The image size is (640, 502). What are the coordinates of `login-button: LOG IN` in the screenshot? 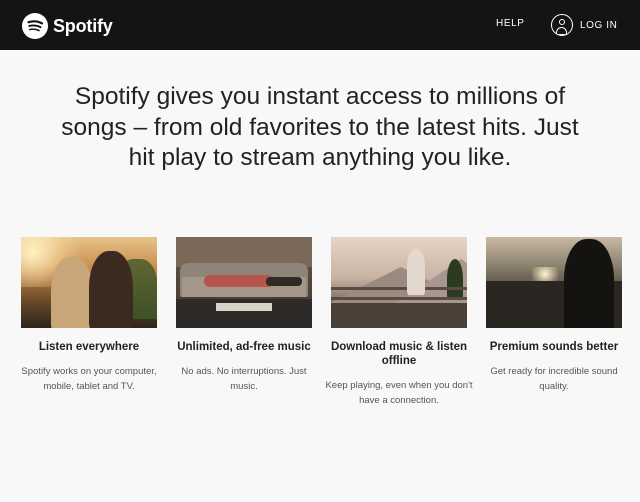 It's located at (584, 25).